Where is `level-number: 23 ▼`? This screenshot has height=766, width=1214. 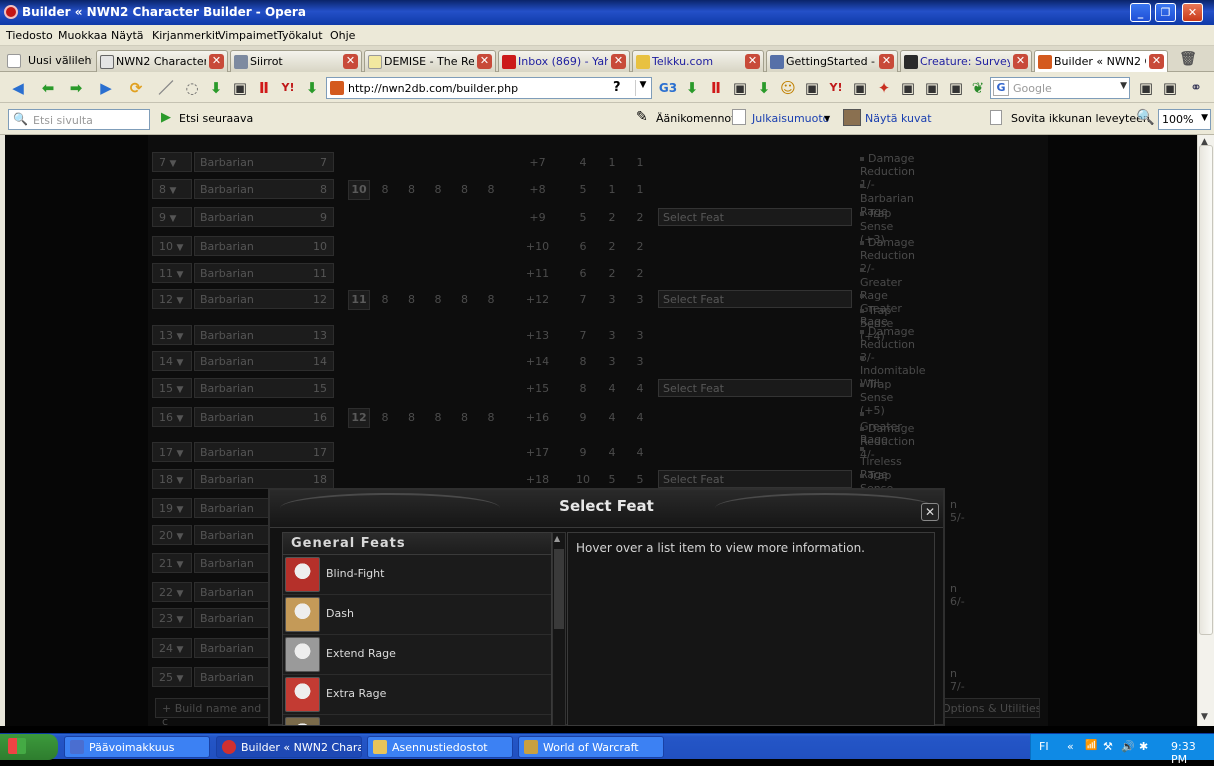
level-number: 23 ▼ is located at coordinates (172, 618).